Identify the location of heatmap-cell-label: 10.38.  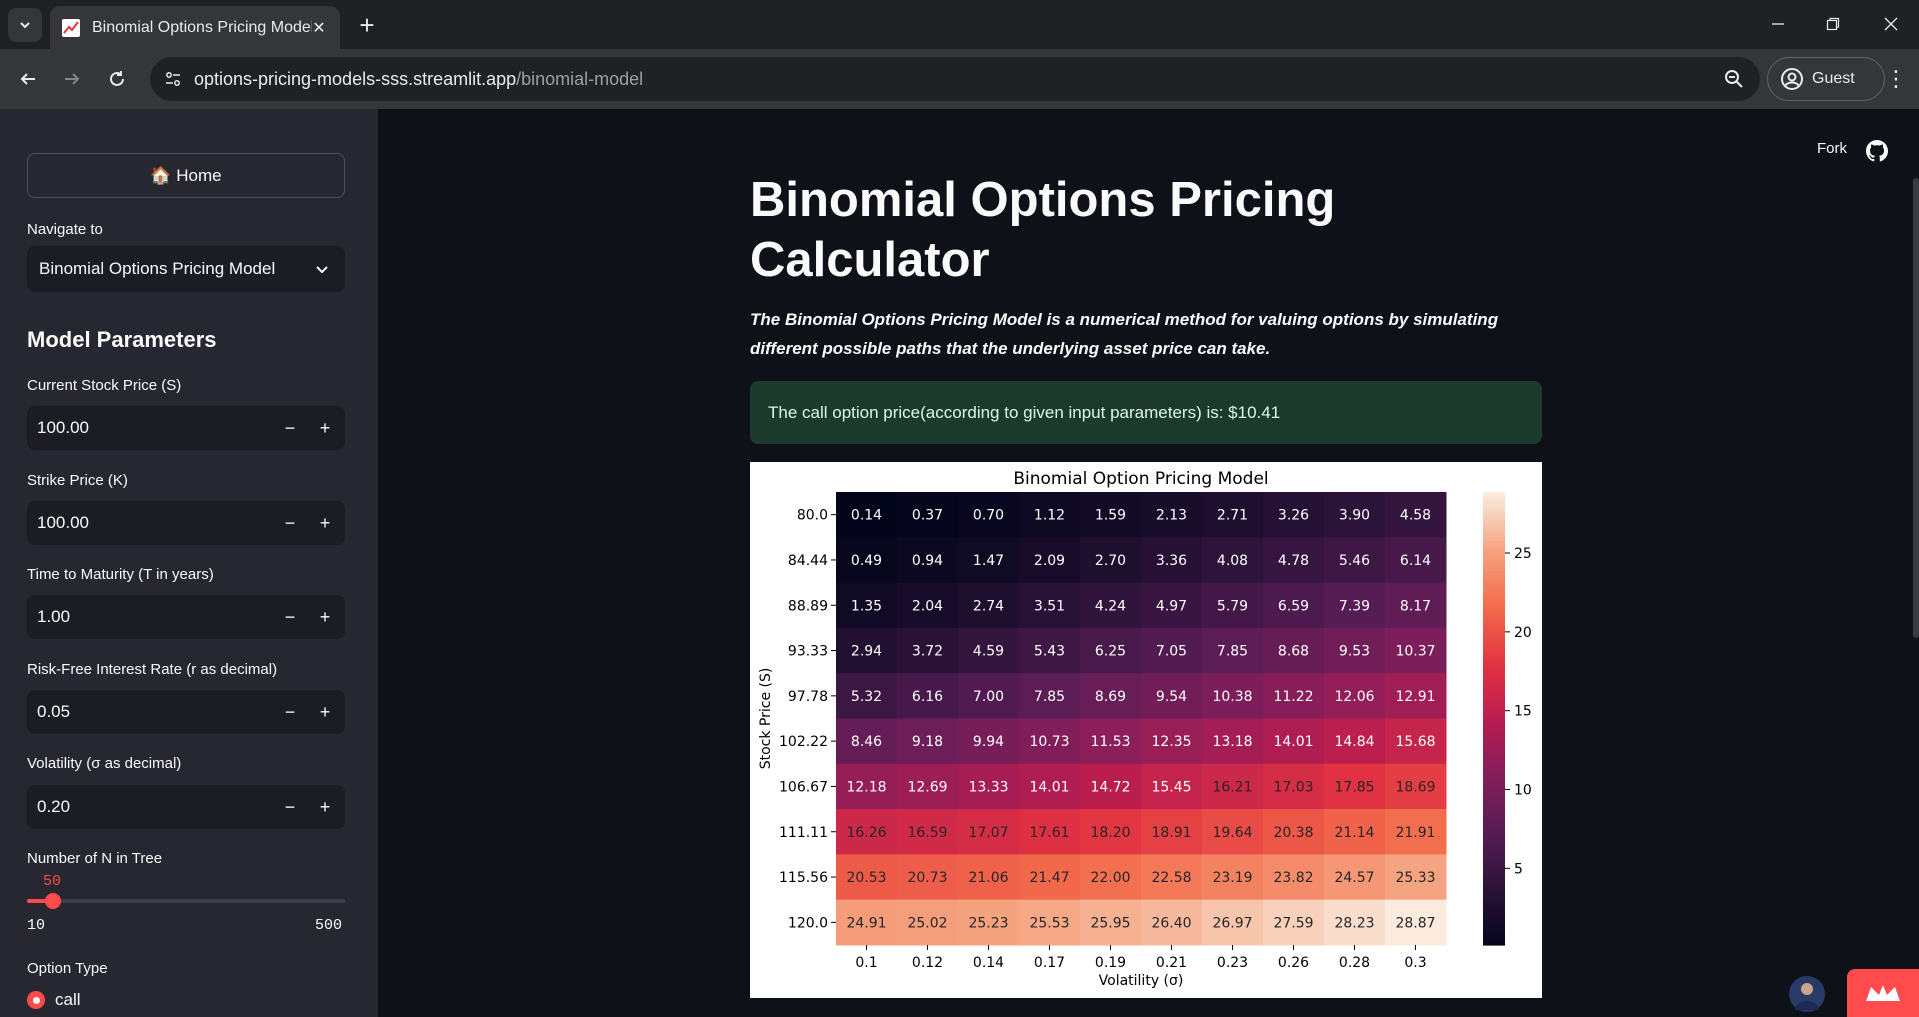
(1232, 697).